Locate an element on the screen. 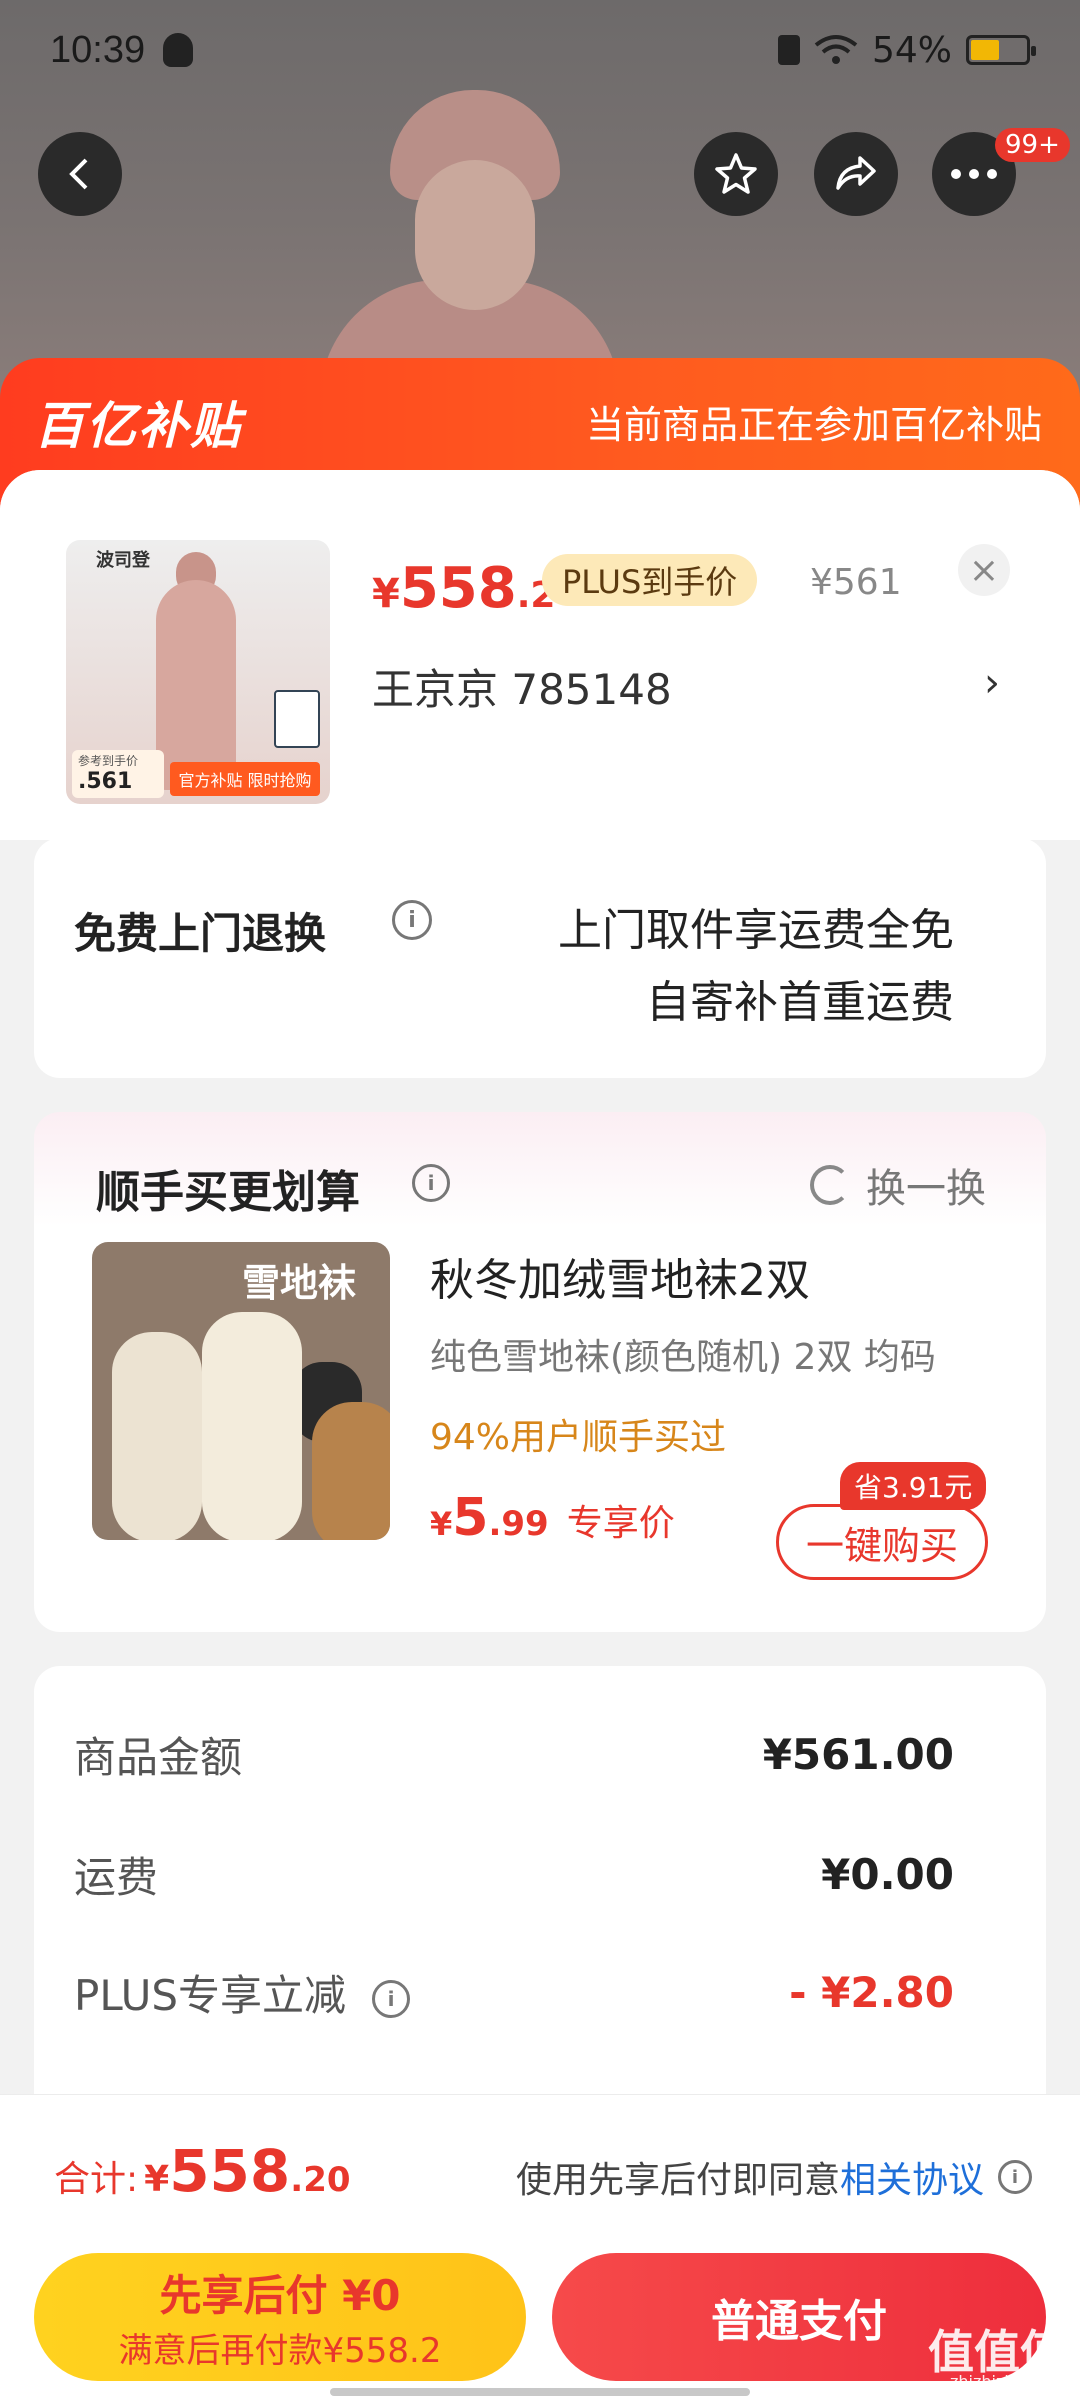 The image size is (1080, 2400). agreement-text: 使用先享后付即同意 相关协议 i is located at coordinates (774, 2177).